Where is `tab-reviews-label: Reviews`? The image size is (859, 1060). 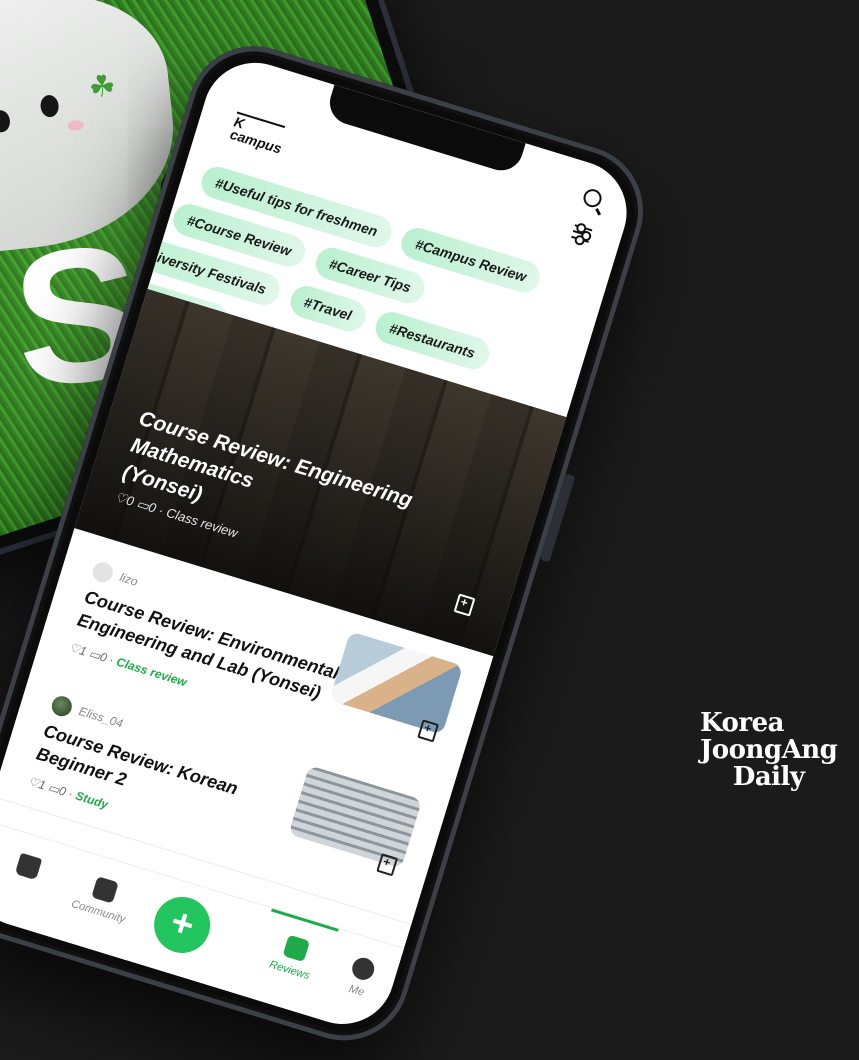 tab-reviews-label: Reviews is located at coordinates (289, 970).